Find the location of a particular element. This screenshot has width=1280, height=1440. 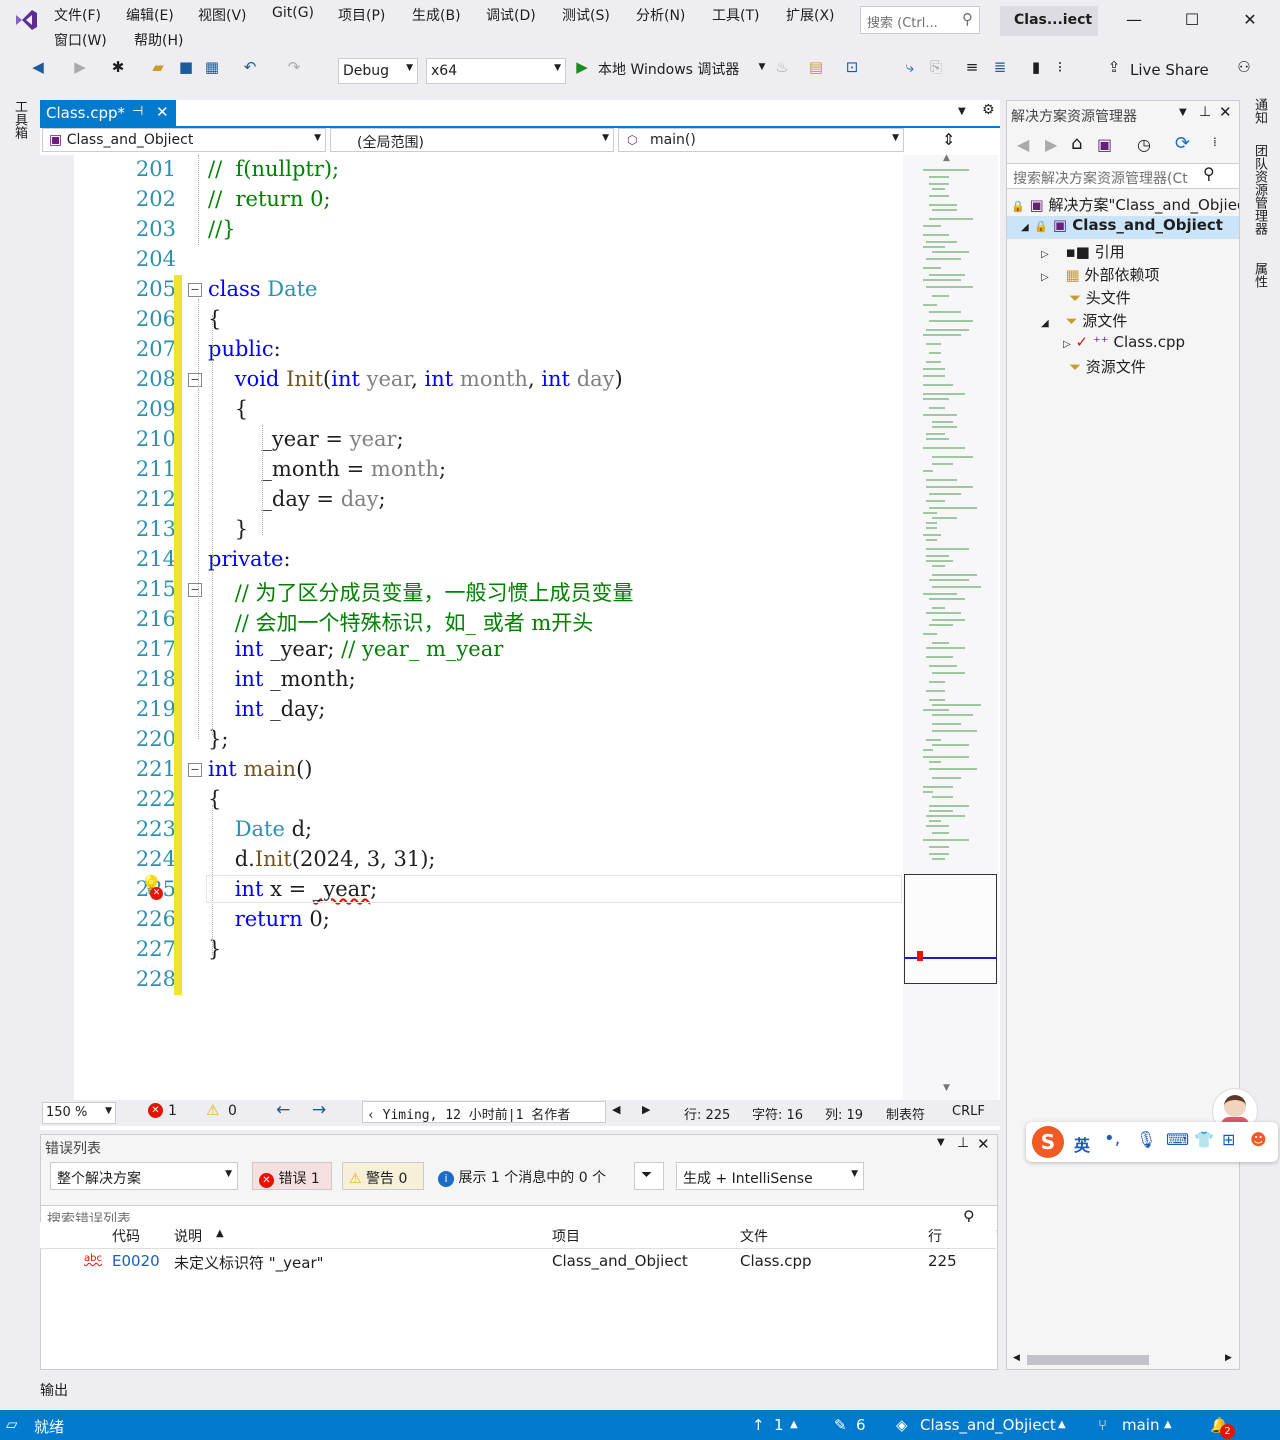

column-project: 项目 is located at coordinates (566, 1239).